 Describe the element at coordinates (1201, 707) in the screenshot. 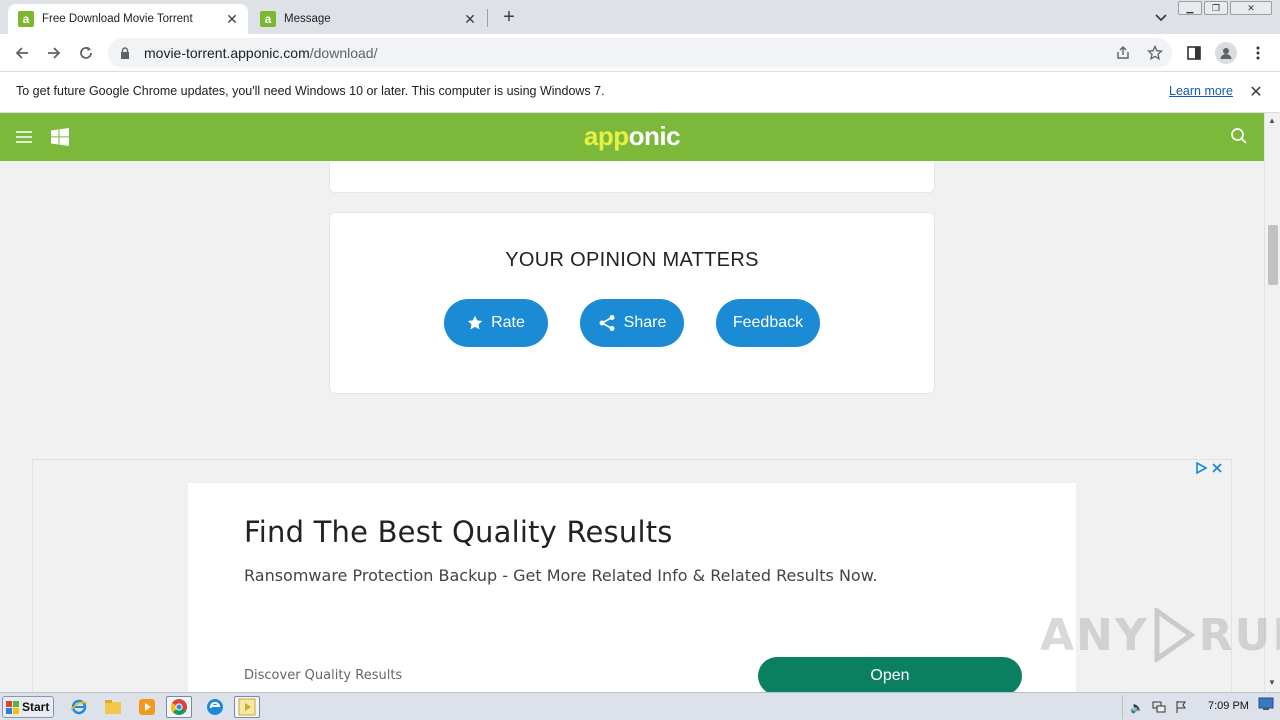

I see `system-tray: 🔈` at that location.